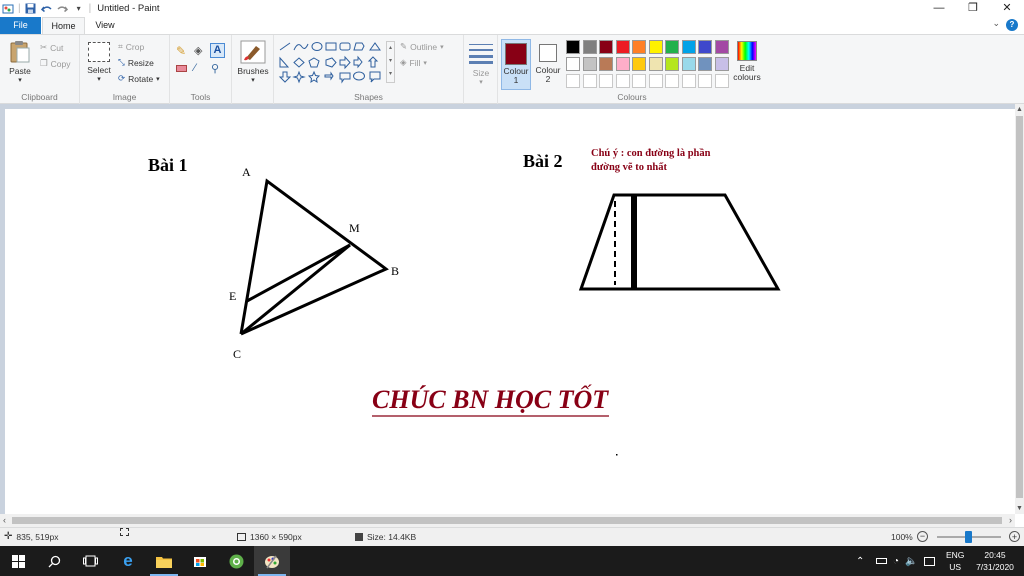 Image resolution: width=1024 pixels, height=576 pixels. What do you see at coordinates (195, 68) in the screenshot?
I see `colour-picker-icon: ⁄` at bounding box center [195, 68].